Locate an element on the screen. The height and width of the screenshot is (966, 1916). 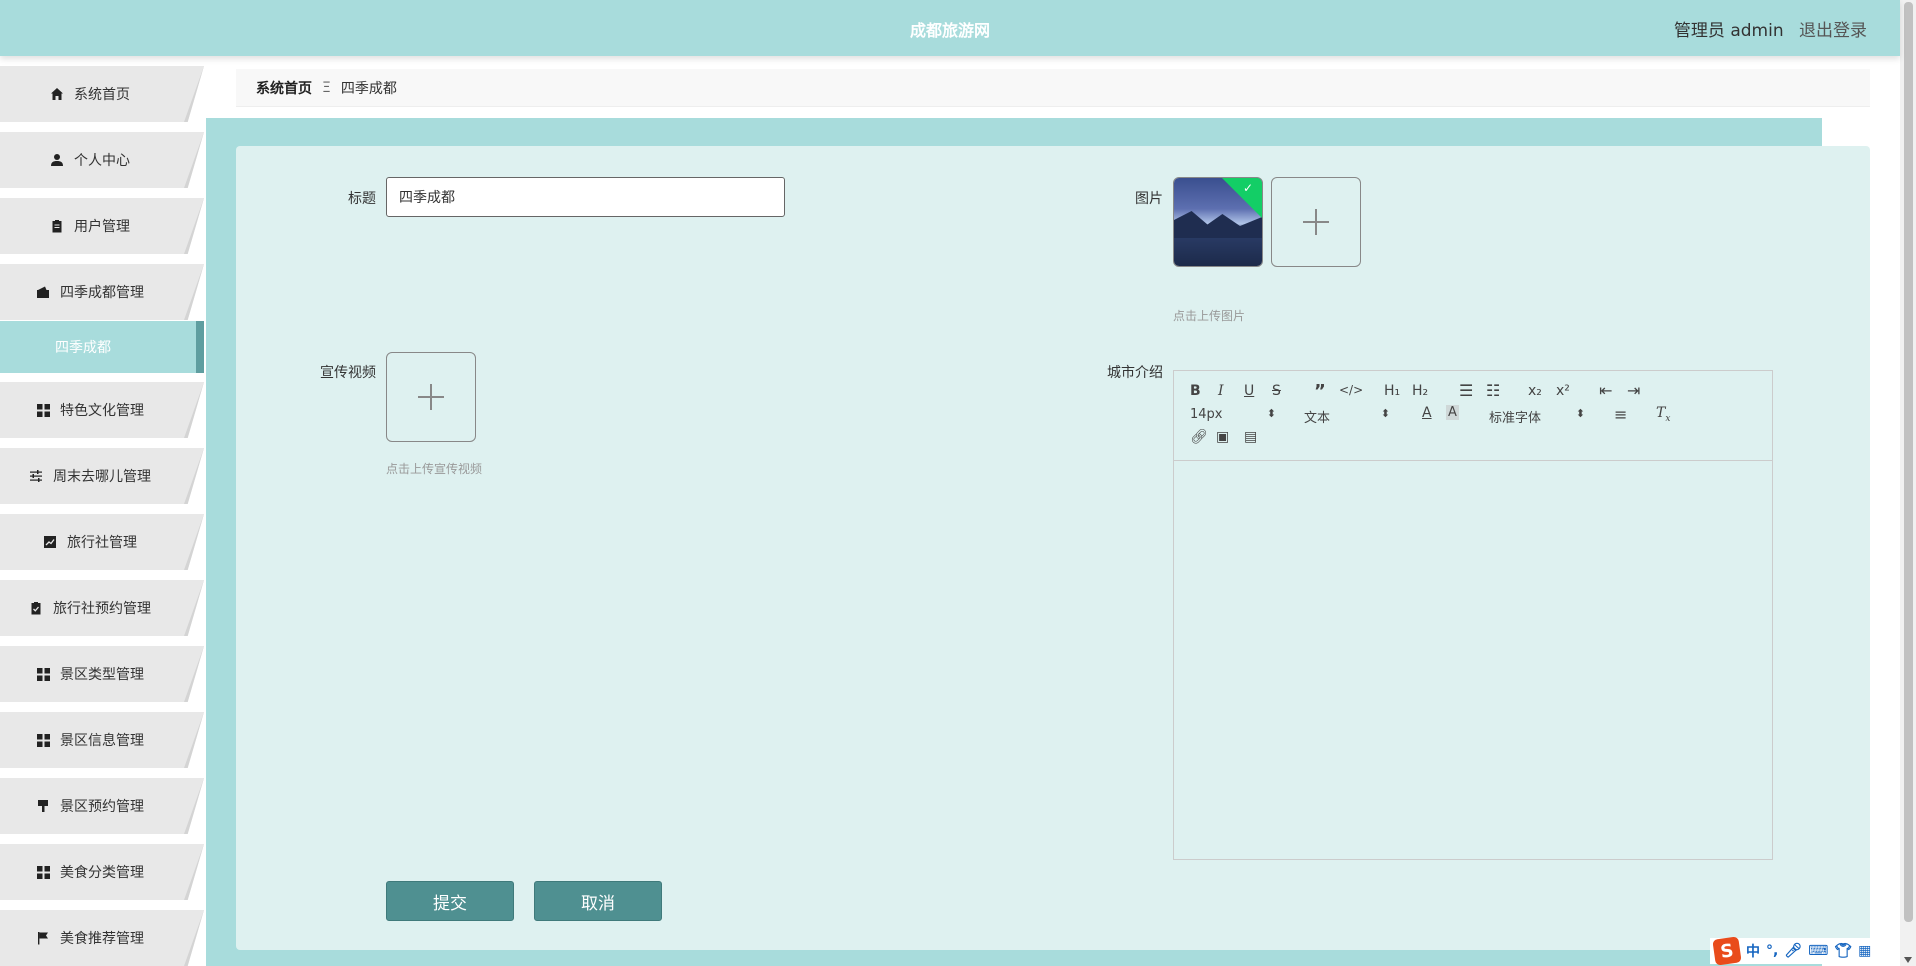
ime-toolbar: S 中 °, 🎤︎ ⌨ 👕︎ ▦ is located at coordinates (1793, 951).